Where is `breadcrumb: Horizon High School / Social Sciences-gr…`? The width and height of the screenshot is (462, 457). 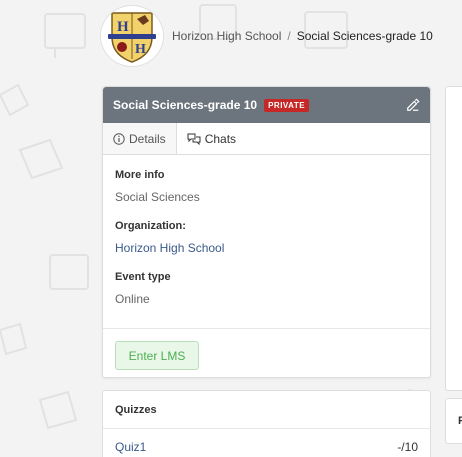
breadcrumb: Horizon High School / Social Sciences-gr… is located at coordinates (302, 36).